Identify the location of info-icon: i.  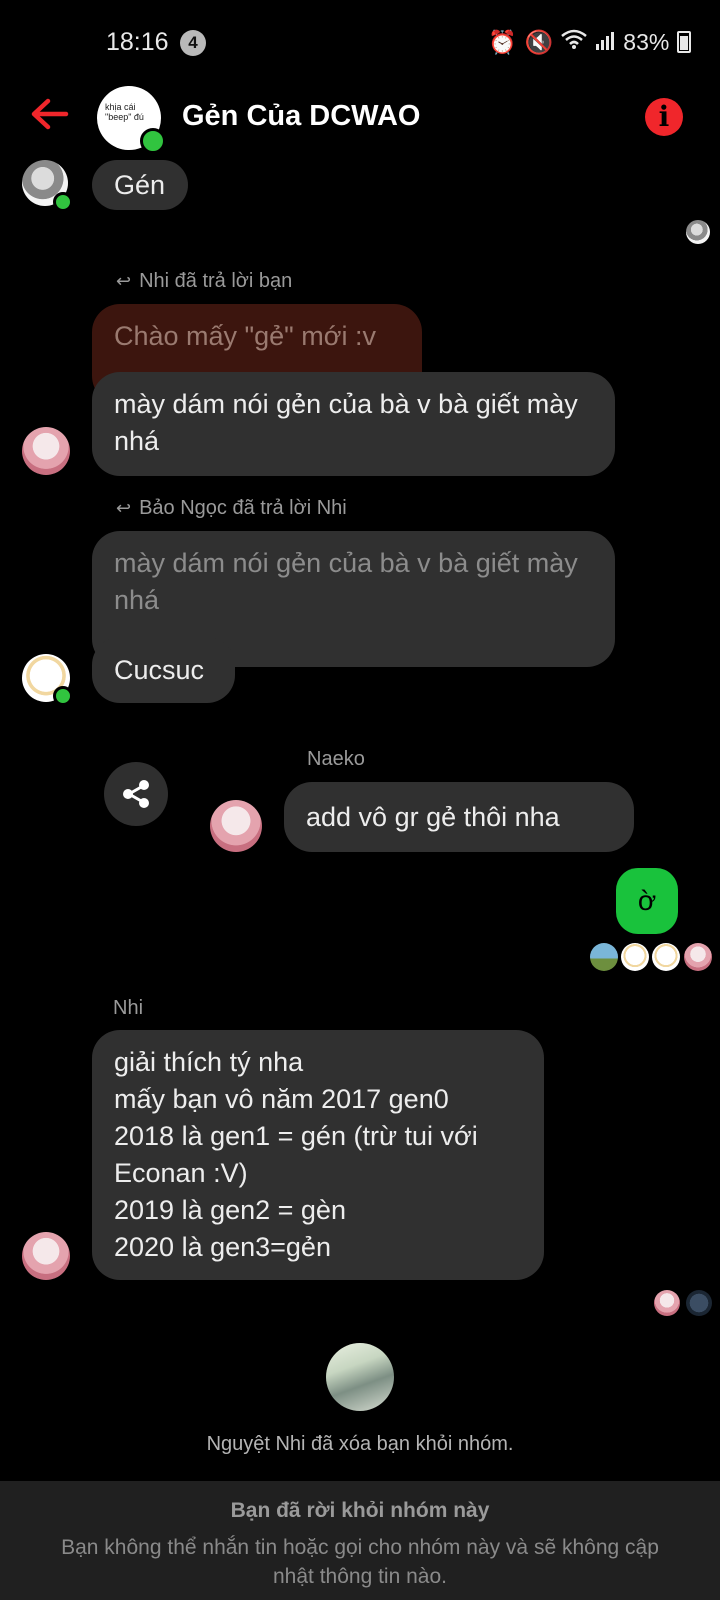
(664, 117).